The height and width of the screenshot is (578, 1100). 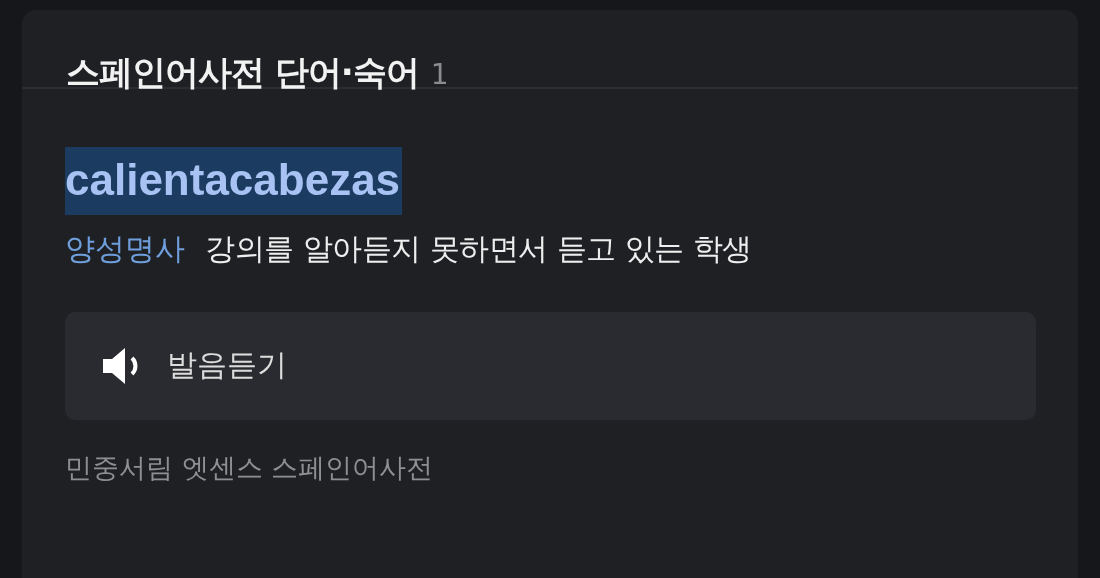 I want to click on dictionary-source: 민중서림 엣센스 스페인어사전, so click(x=250, y=467).